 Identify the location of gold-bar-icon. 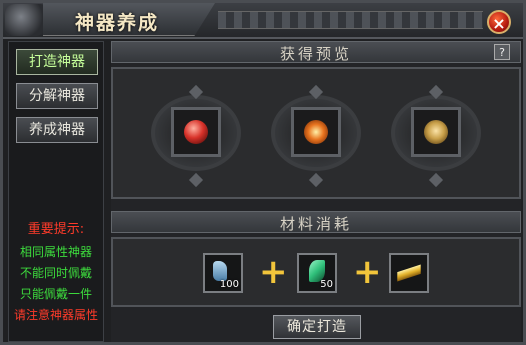
(409, 273).